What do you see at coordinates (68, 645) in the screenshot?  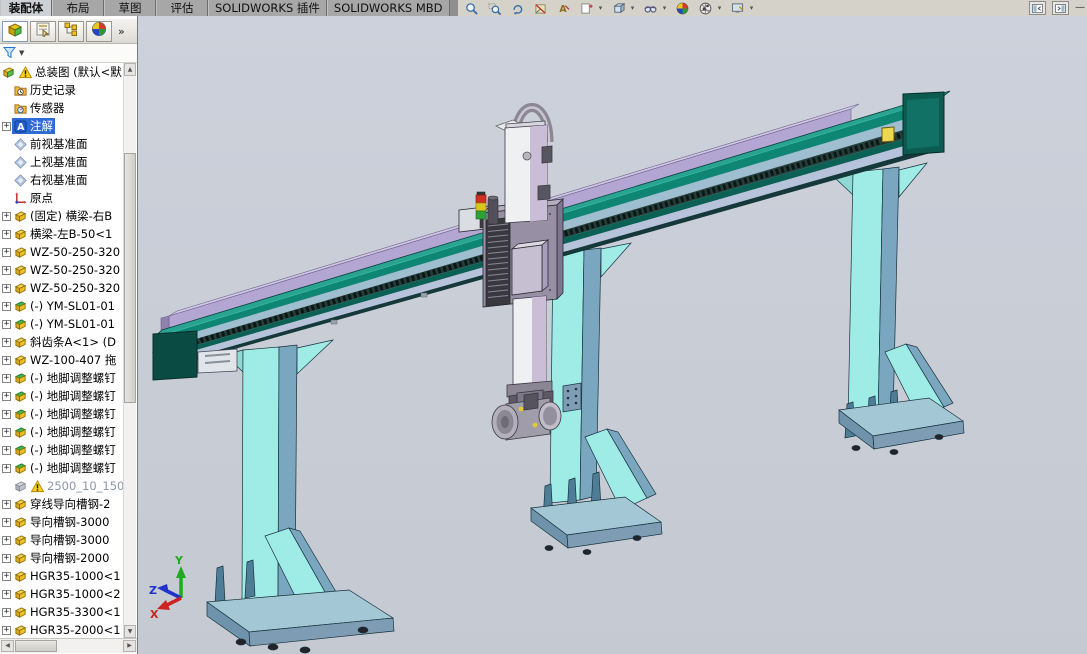 I see `tree-horizontal-scrollbar: ◀ ▶` at bounding box center [68, 645].